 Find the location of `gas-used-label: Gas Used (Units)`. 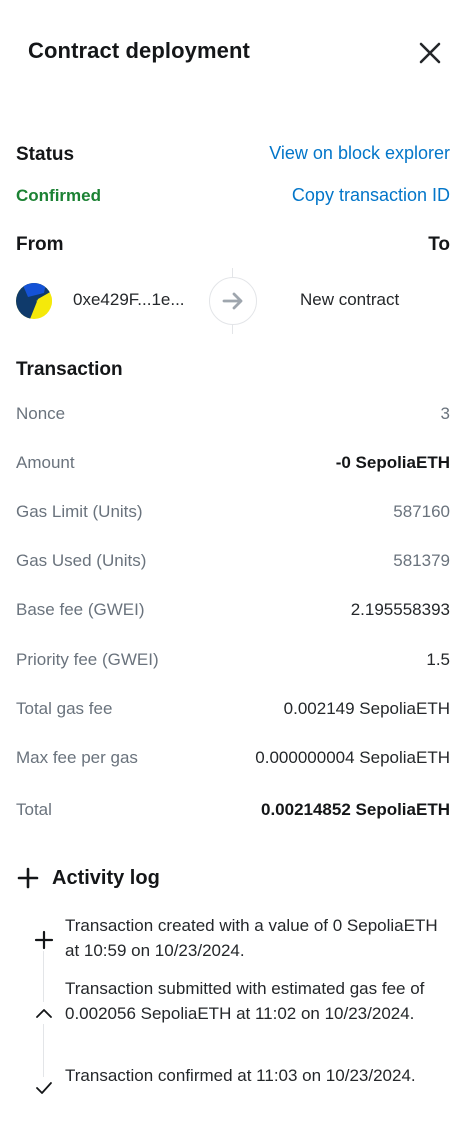

gas-used-label: Gas Used (Units) is located at coordinates (81, 560).